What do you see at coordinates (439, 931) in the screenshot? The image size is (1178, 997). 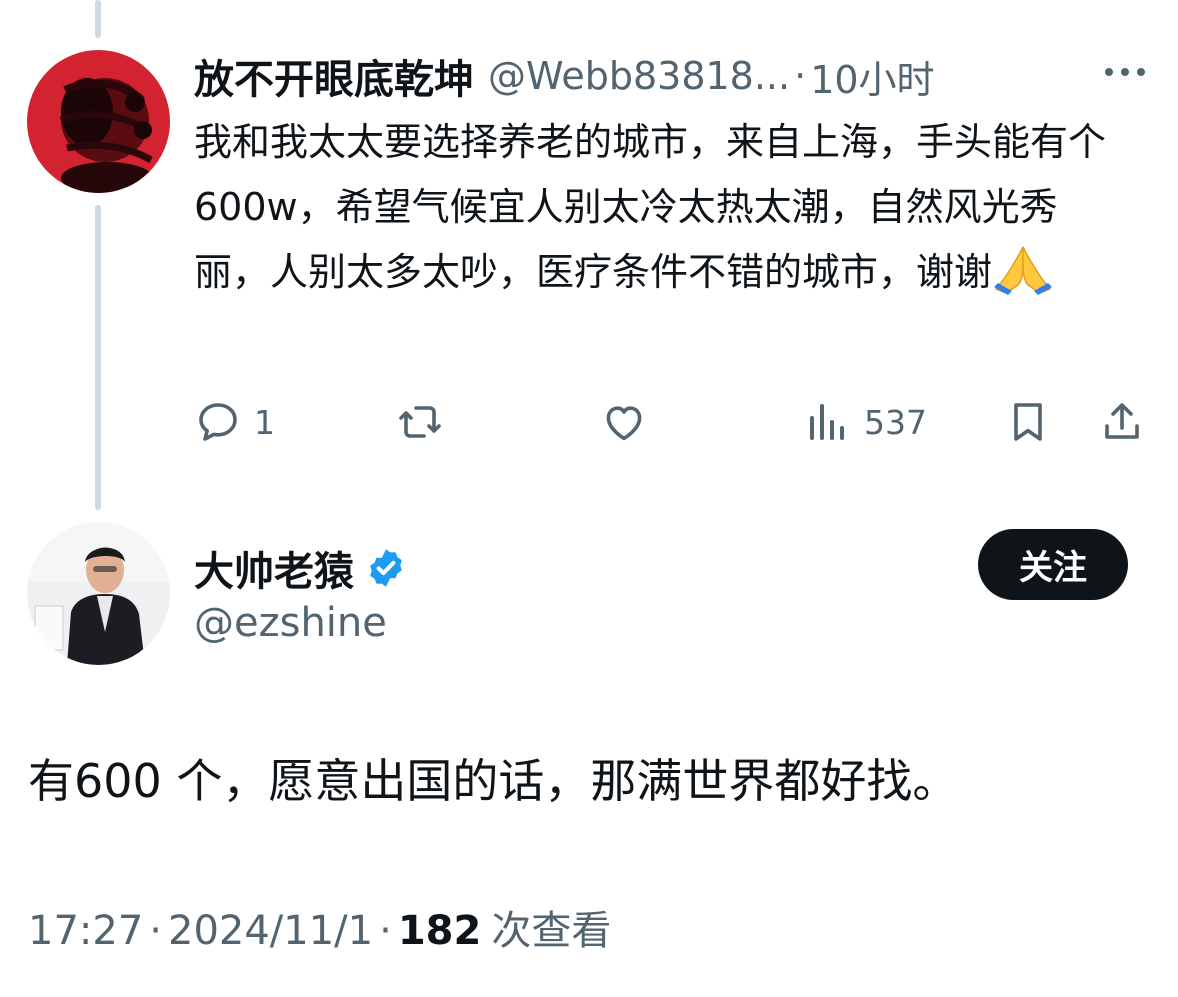 I see `post-views-count: 182` at bounding box center [439, 931].